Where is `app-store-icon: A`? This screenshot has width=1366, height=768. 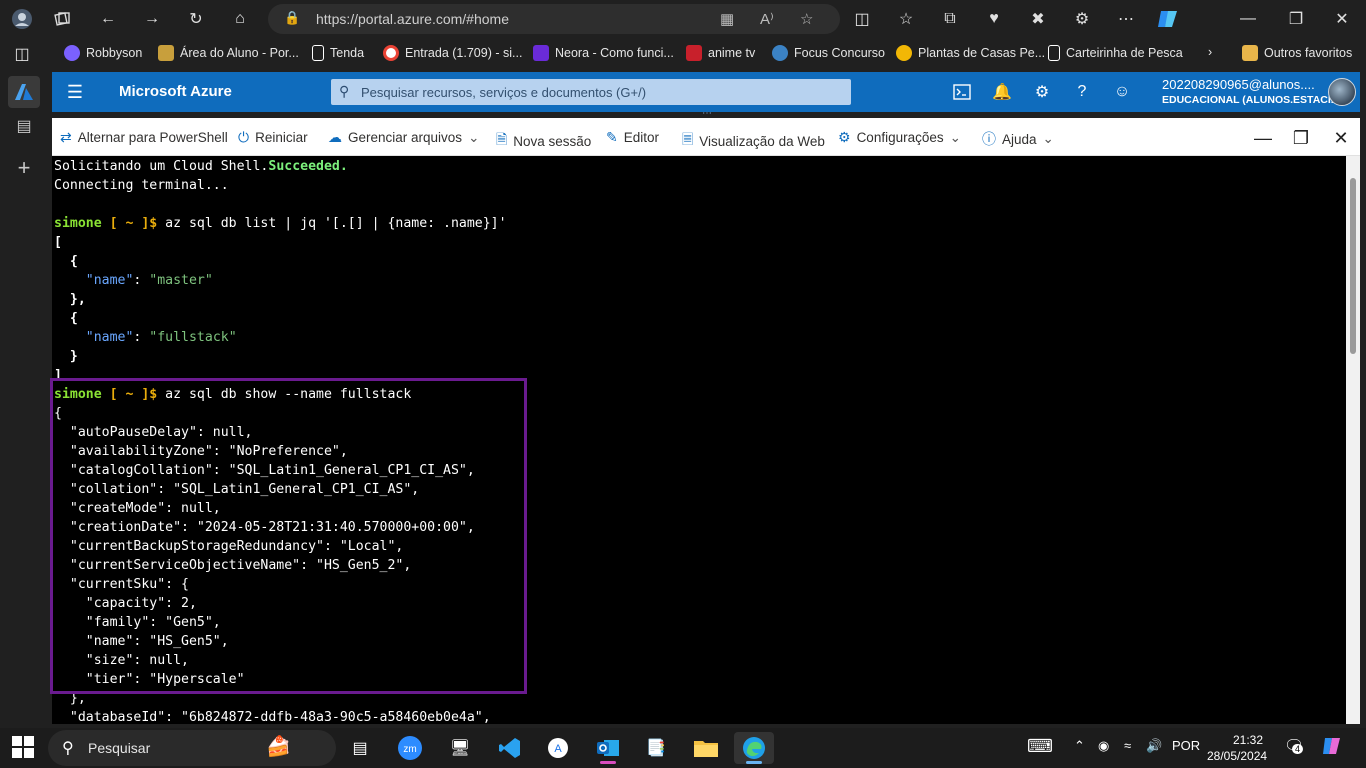
app-store-icon: A is located at coordinates (558, 748).